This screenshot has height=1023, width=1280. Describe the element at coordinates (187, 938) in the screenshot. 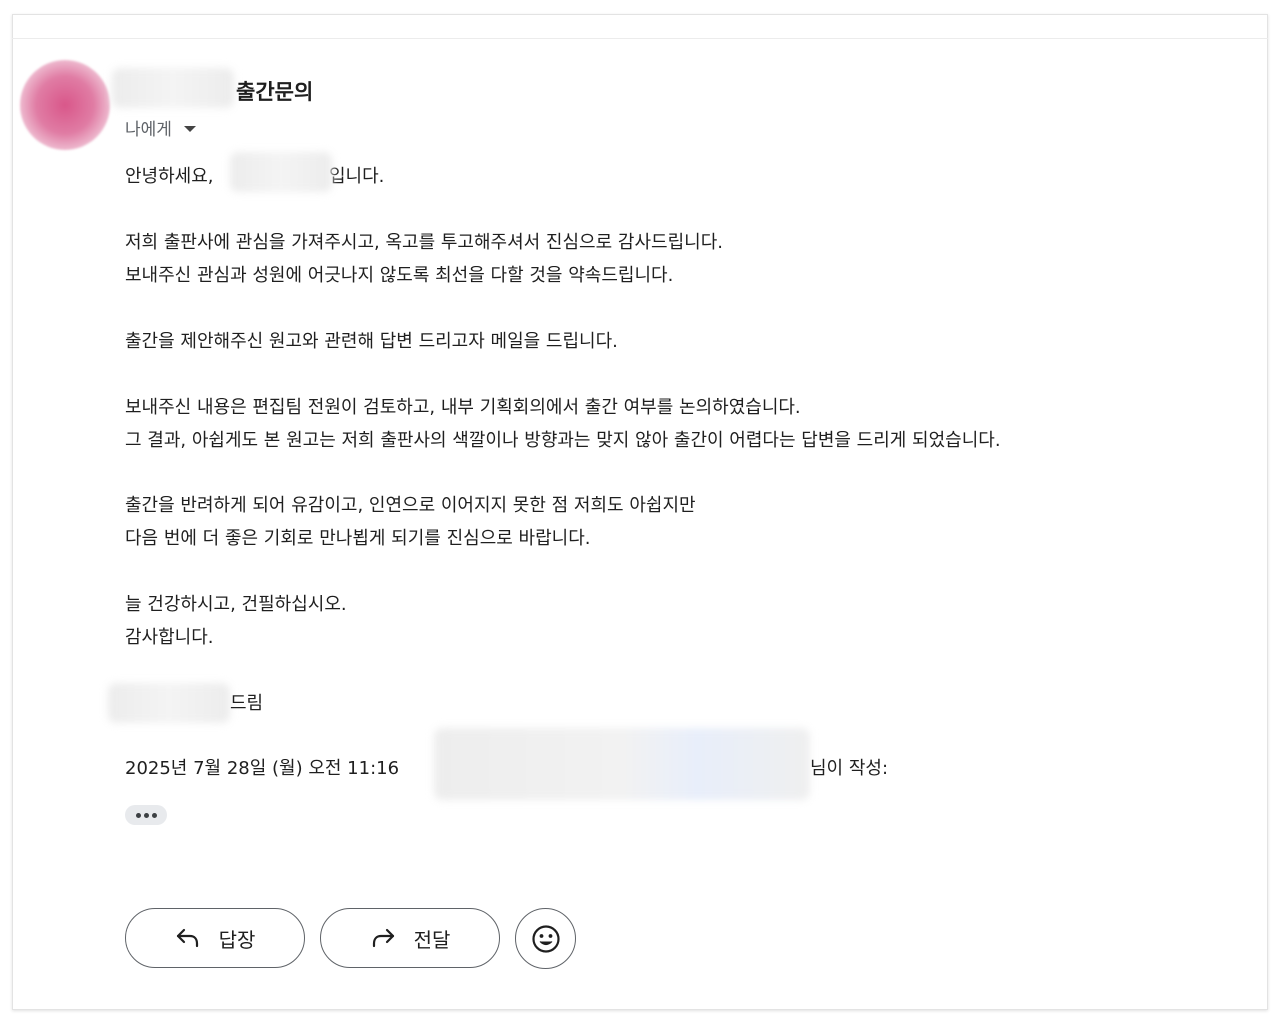

I see `reply-arrow-icon` at that location.